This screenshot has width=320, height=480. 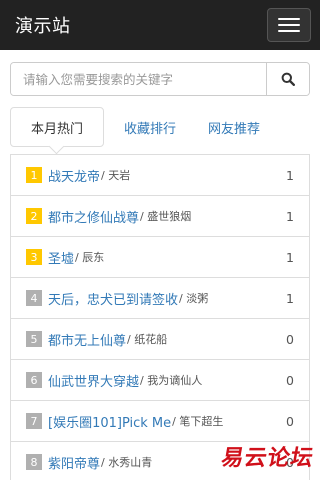 I want to click on rank-badge: 5, so click(x=34, y=339).